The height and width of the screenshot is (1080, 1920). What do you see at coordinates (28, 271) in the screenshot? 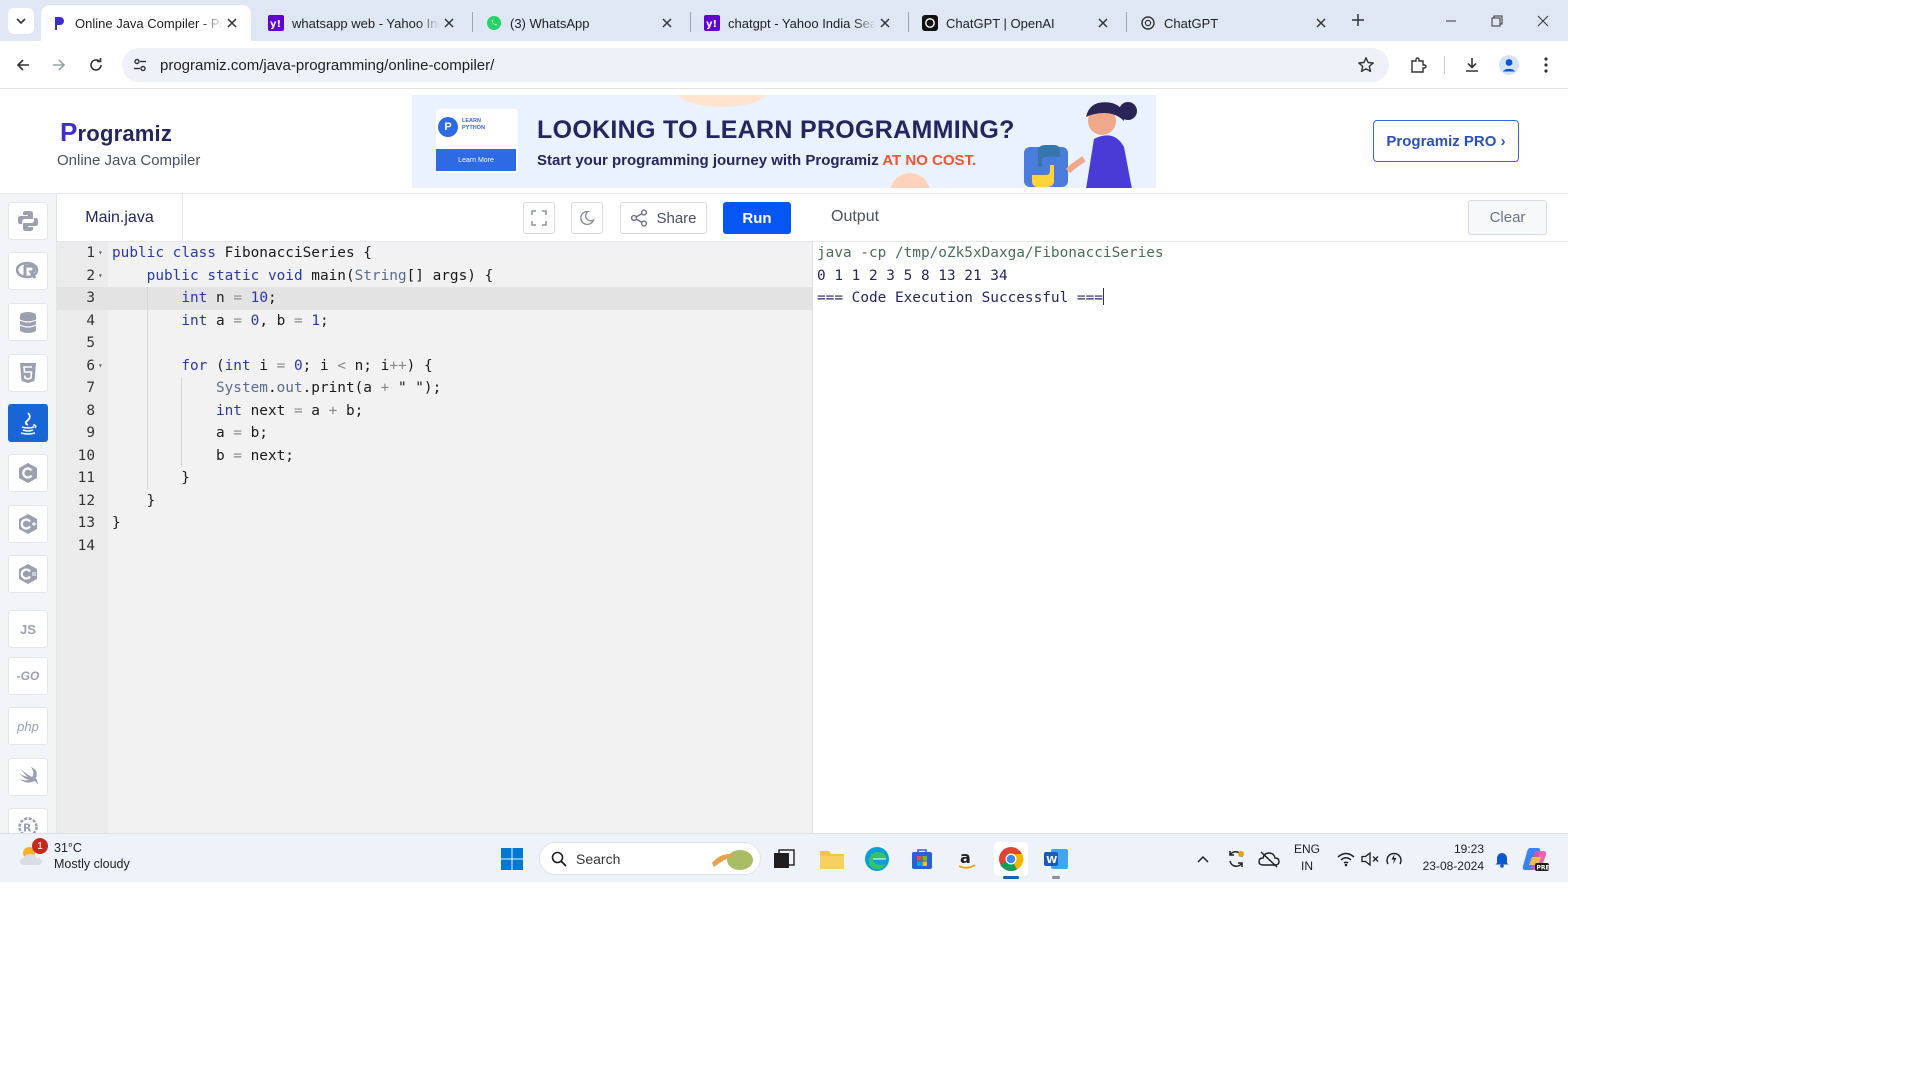
I see `r-icon` at bounding box center [28, 271].